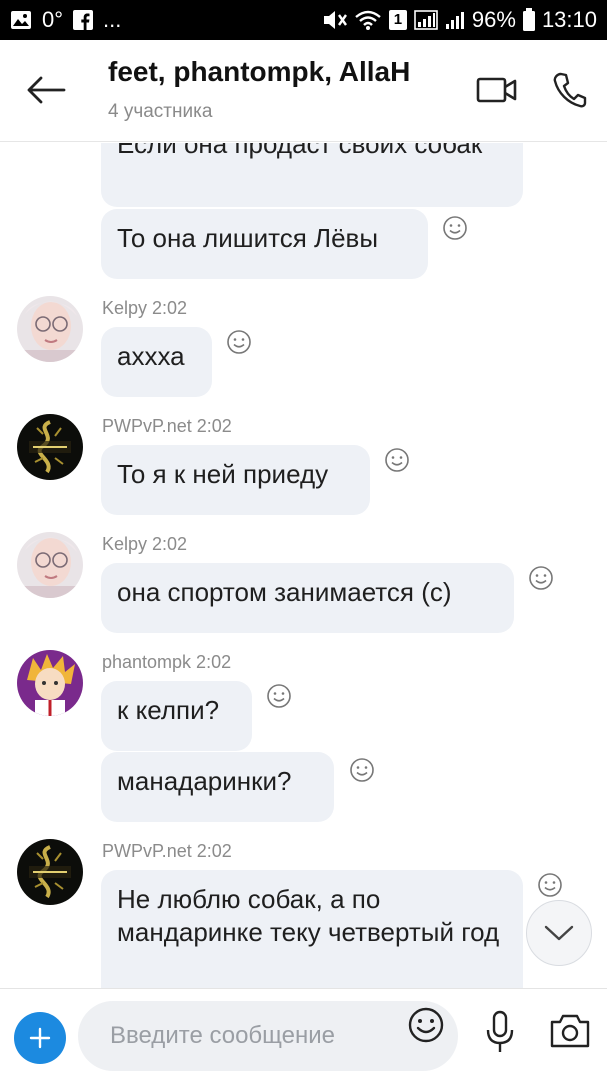 This screenshot has height=1080, width=607. Describe the element at coordinates (335, 20) in the screenshot. I see `mute-icon` at that location.